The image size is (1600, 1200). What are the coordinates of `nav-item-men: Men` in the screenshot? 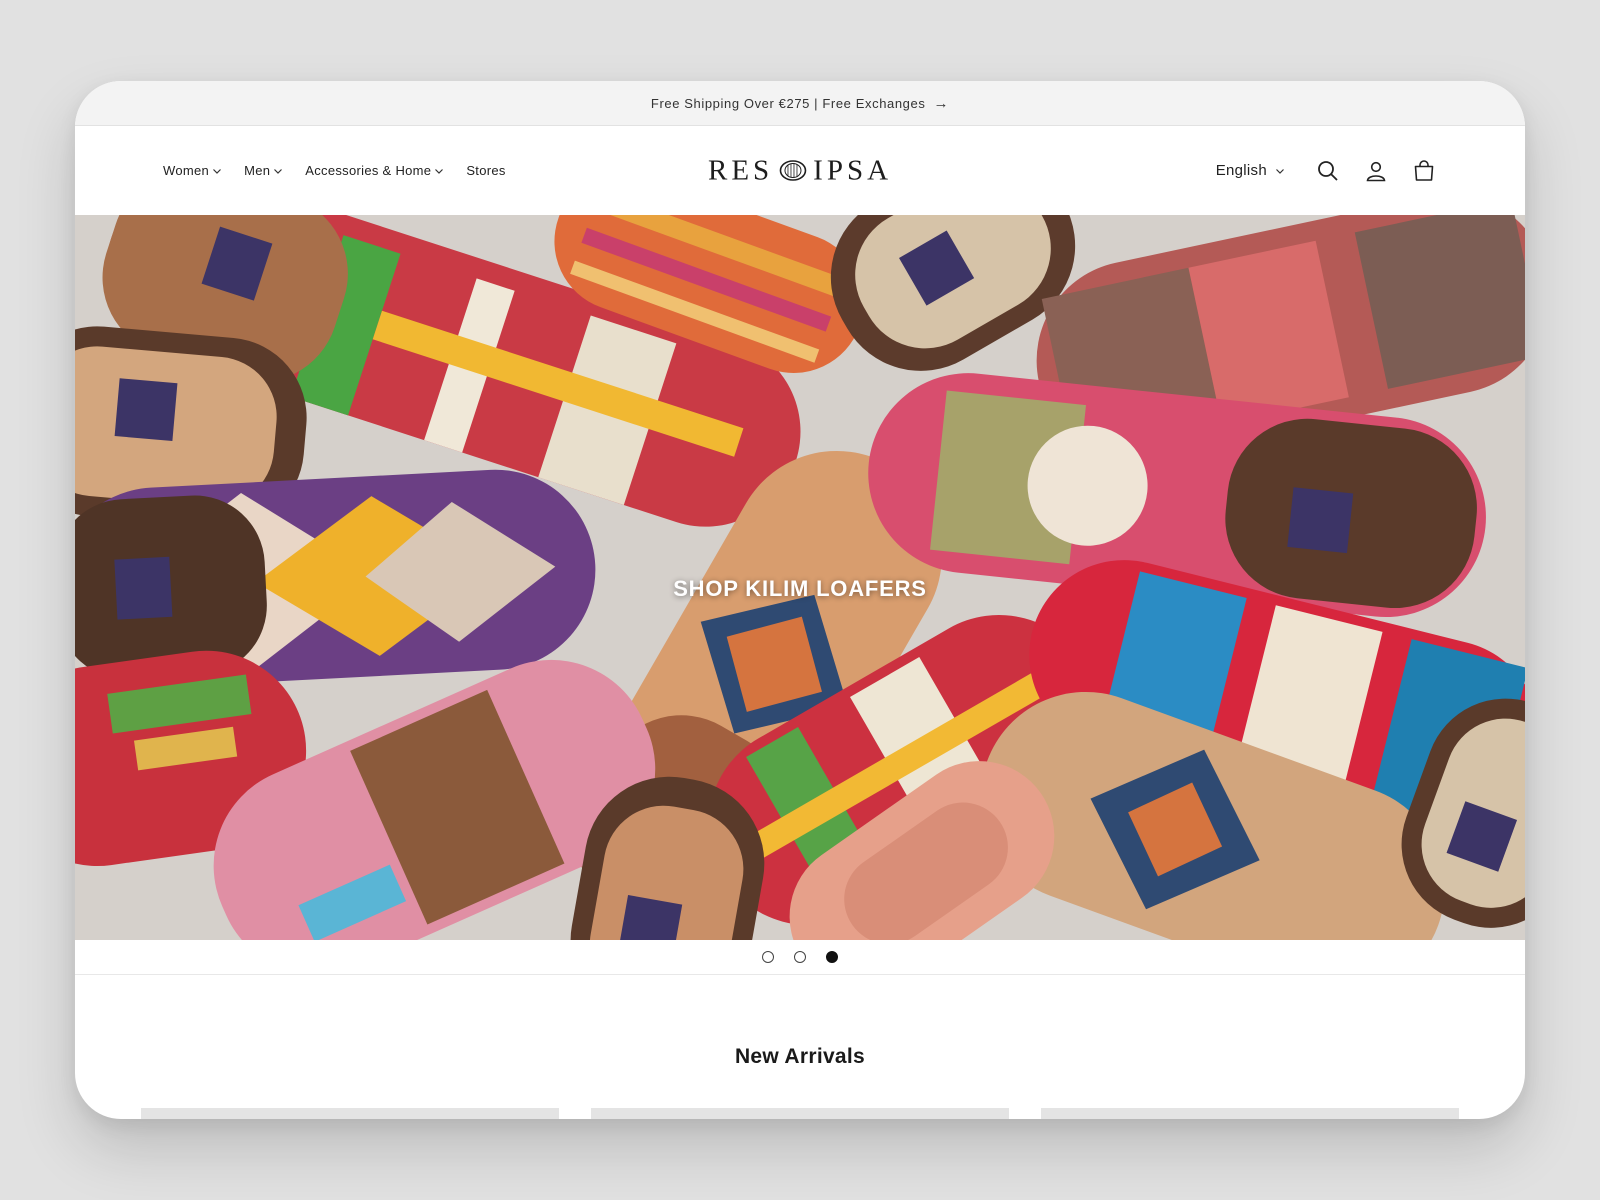 It's located at (263, 170).